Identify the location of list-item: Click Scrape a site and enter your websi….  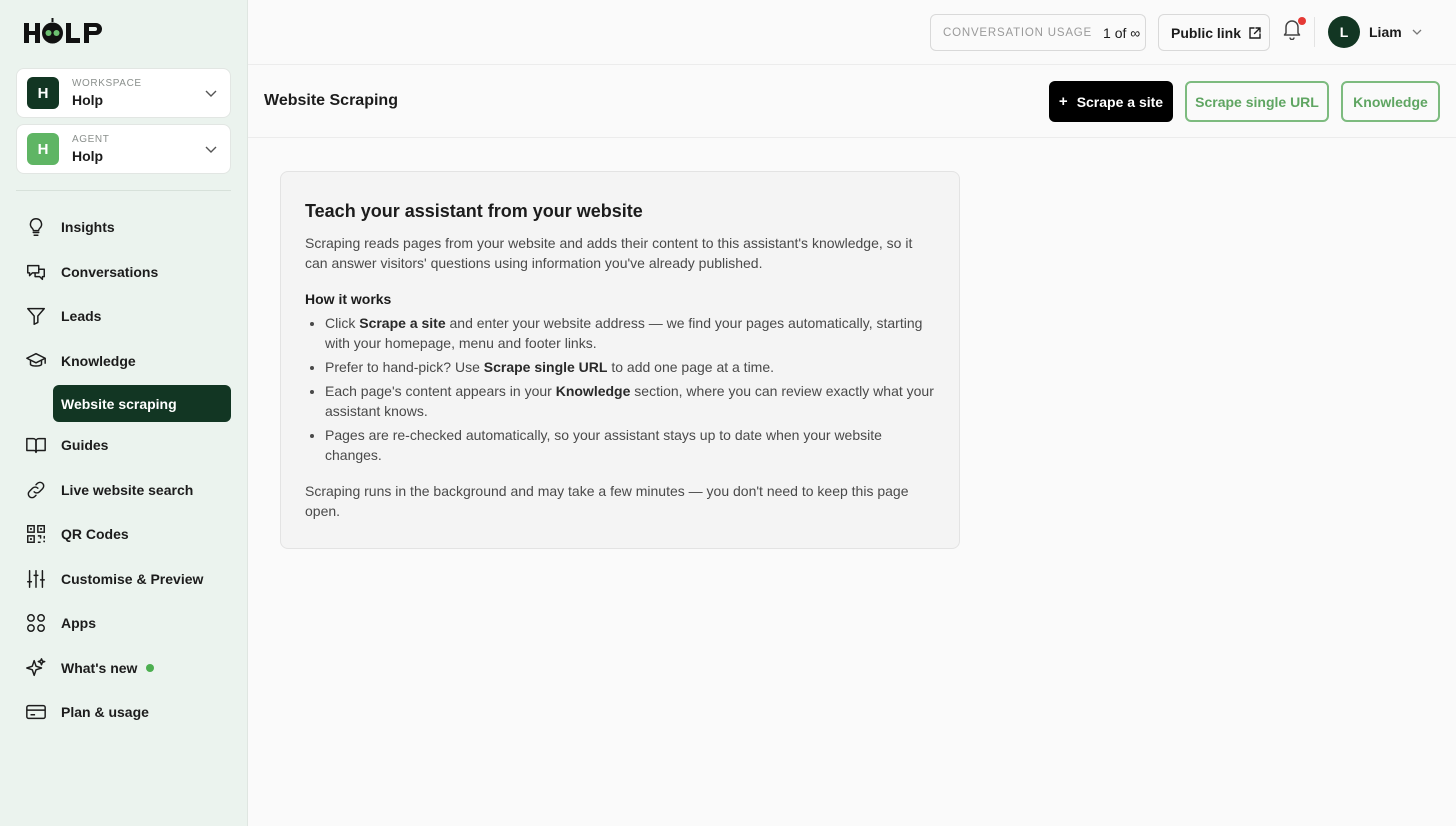
(630, 333).